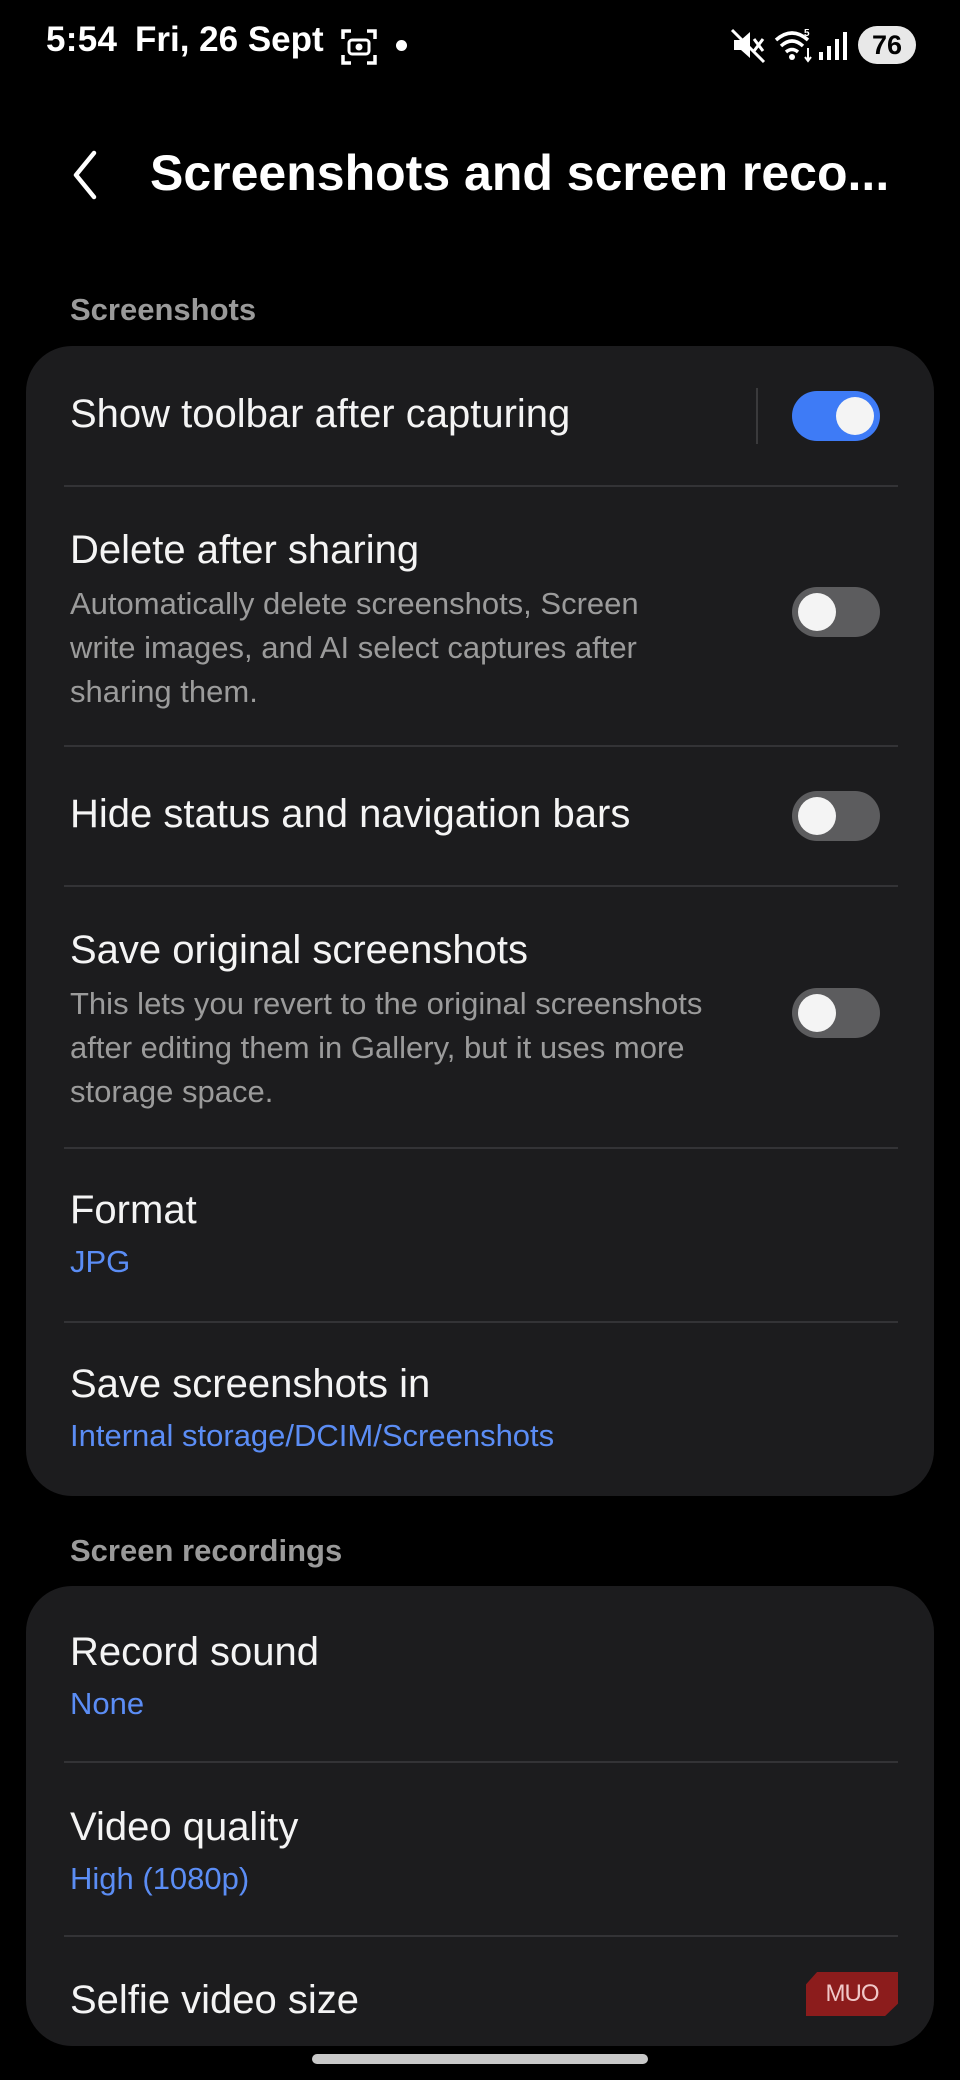 The width and height of the screenshot is (960, 2080). What do you see at coordinates (206, 1550) in the screenshot?
I see `section-header-screen-recordings: Screen recordings` at bounding box center [206, 1550].